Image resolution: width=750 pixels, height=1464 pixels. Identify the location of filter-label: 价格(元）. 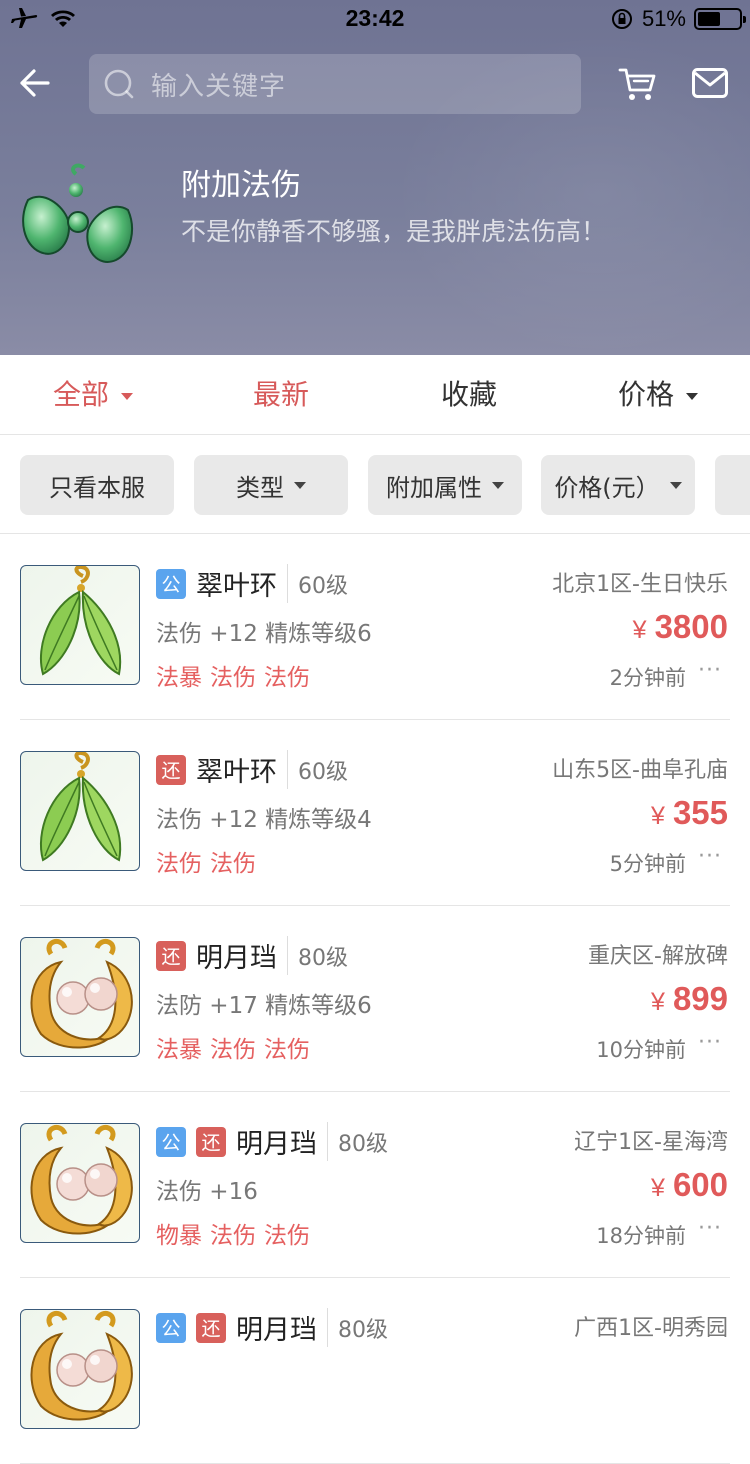
(607, 487).